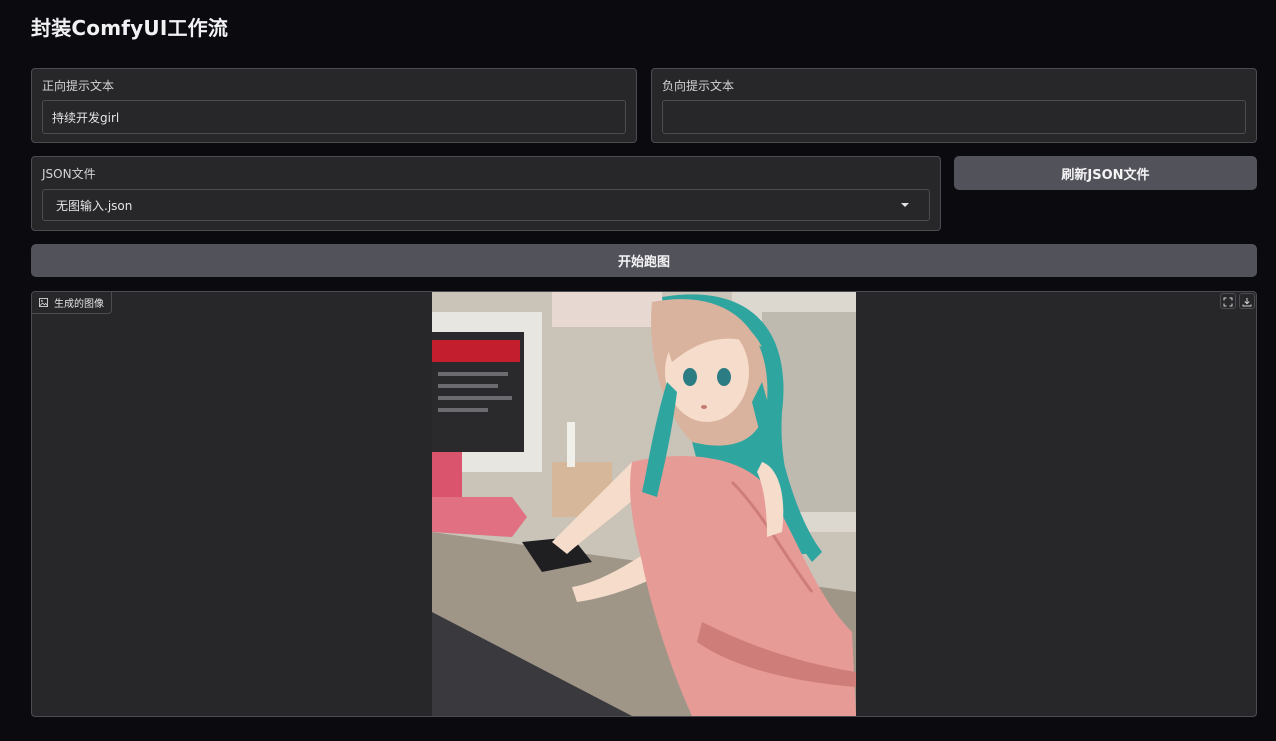 This screenshot has height=741, width=1276. I want to click on negative-prompt-block: 负向提示文本, so click(954, 105).